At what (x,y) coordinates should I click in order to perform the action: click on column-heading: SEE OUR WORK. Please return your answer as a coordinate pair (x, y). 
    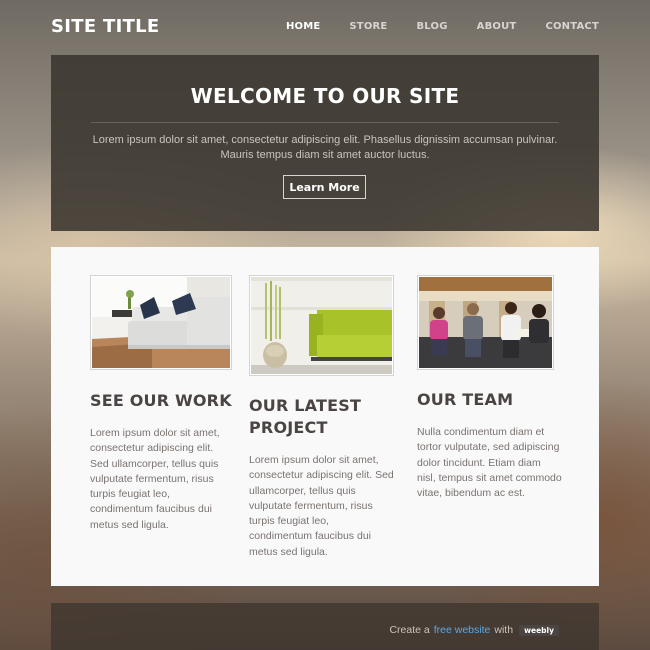
    Looking at the image, I should click on (161, 400).